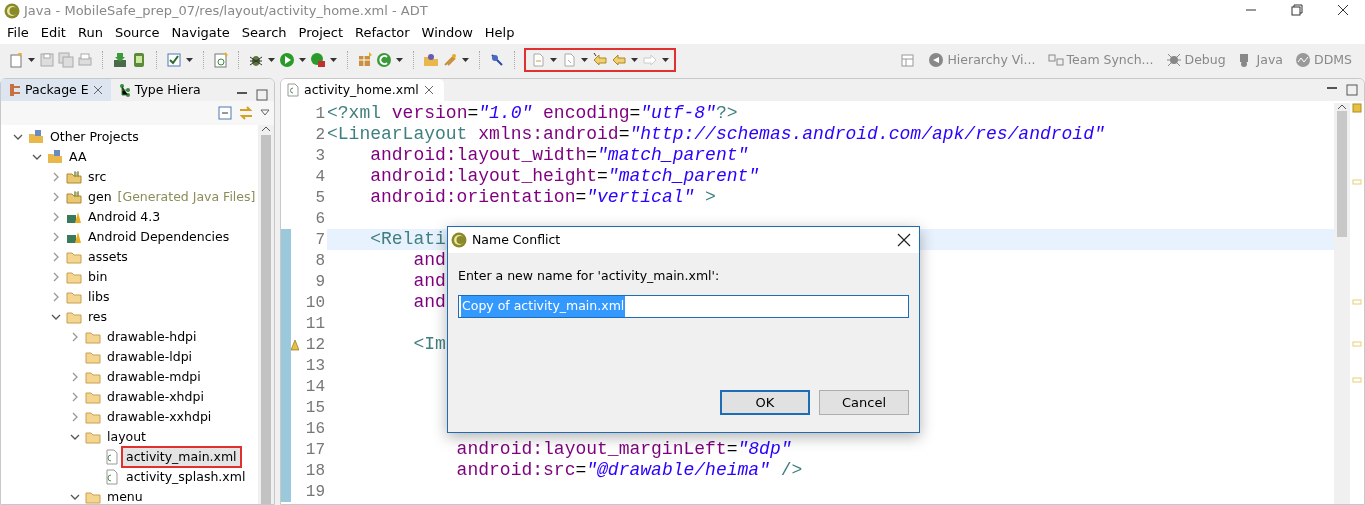 This screenshot has width=1365, height=505. I want to click on code-line: android:layout_height="match_parent", so click(564, 176).